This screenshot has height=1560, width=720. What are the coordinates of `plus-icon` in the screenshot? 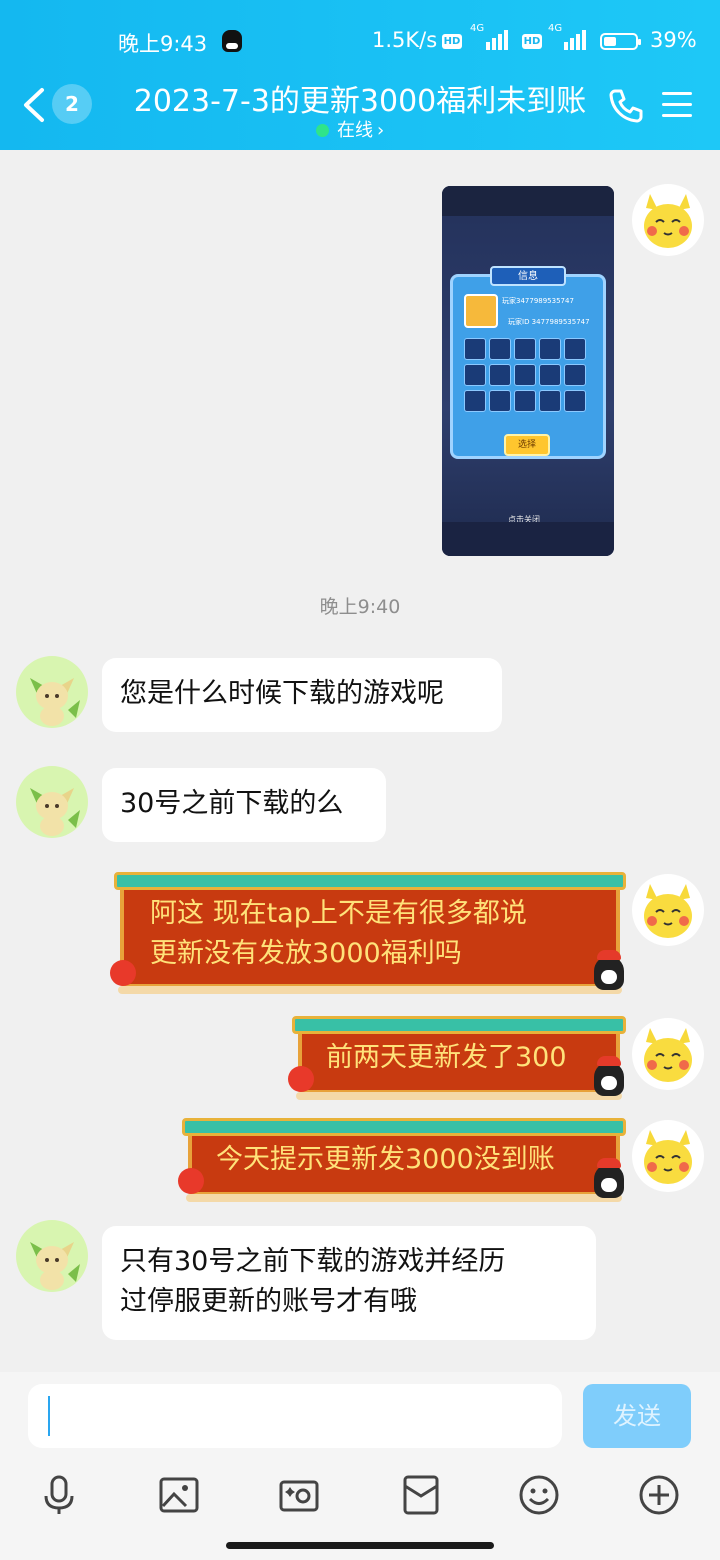 It's located at (659, 1495).